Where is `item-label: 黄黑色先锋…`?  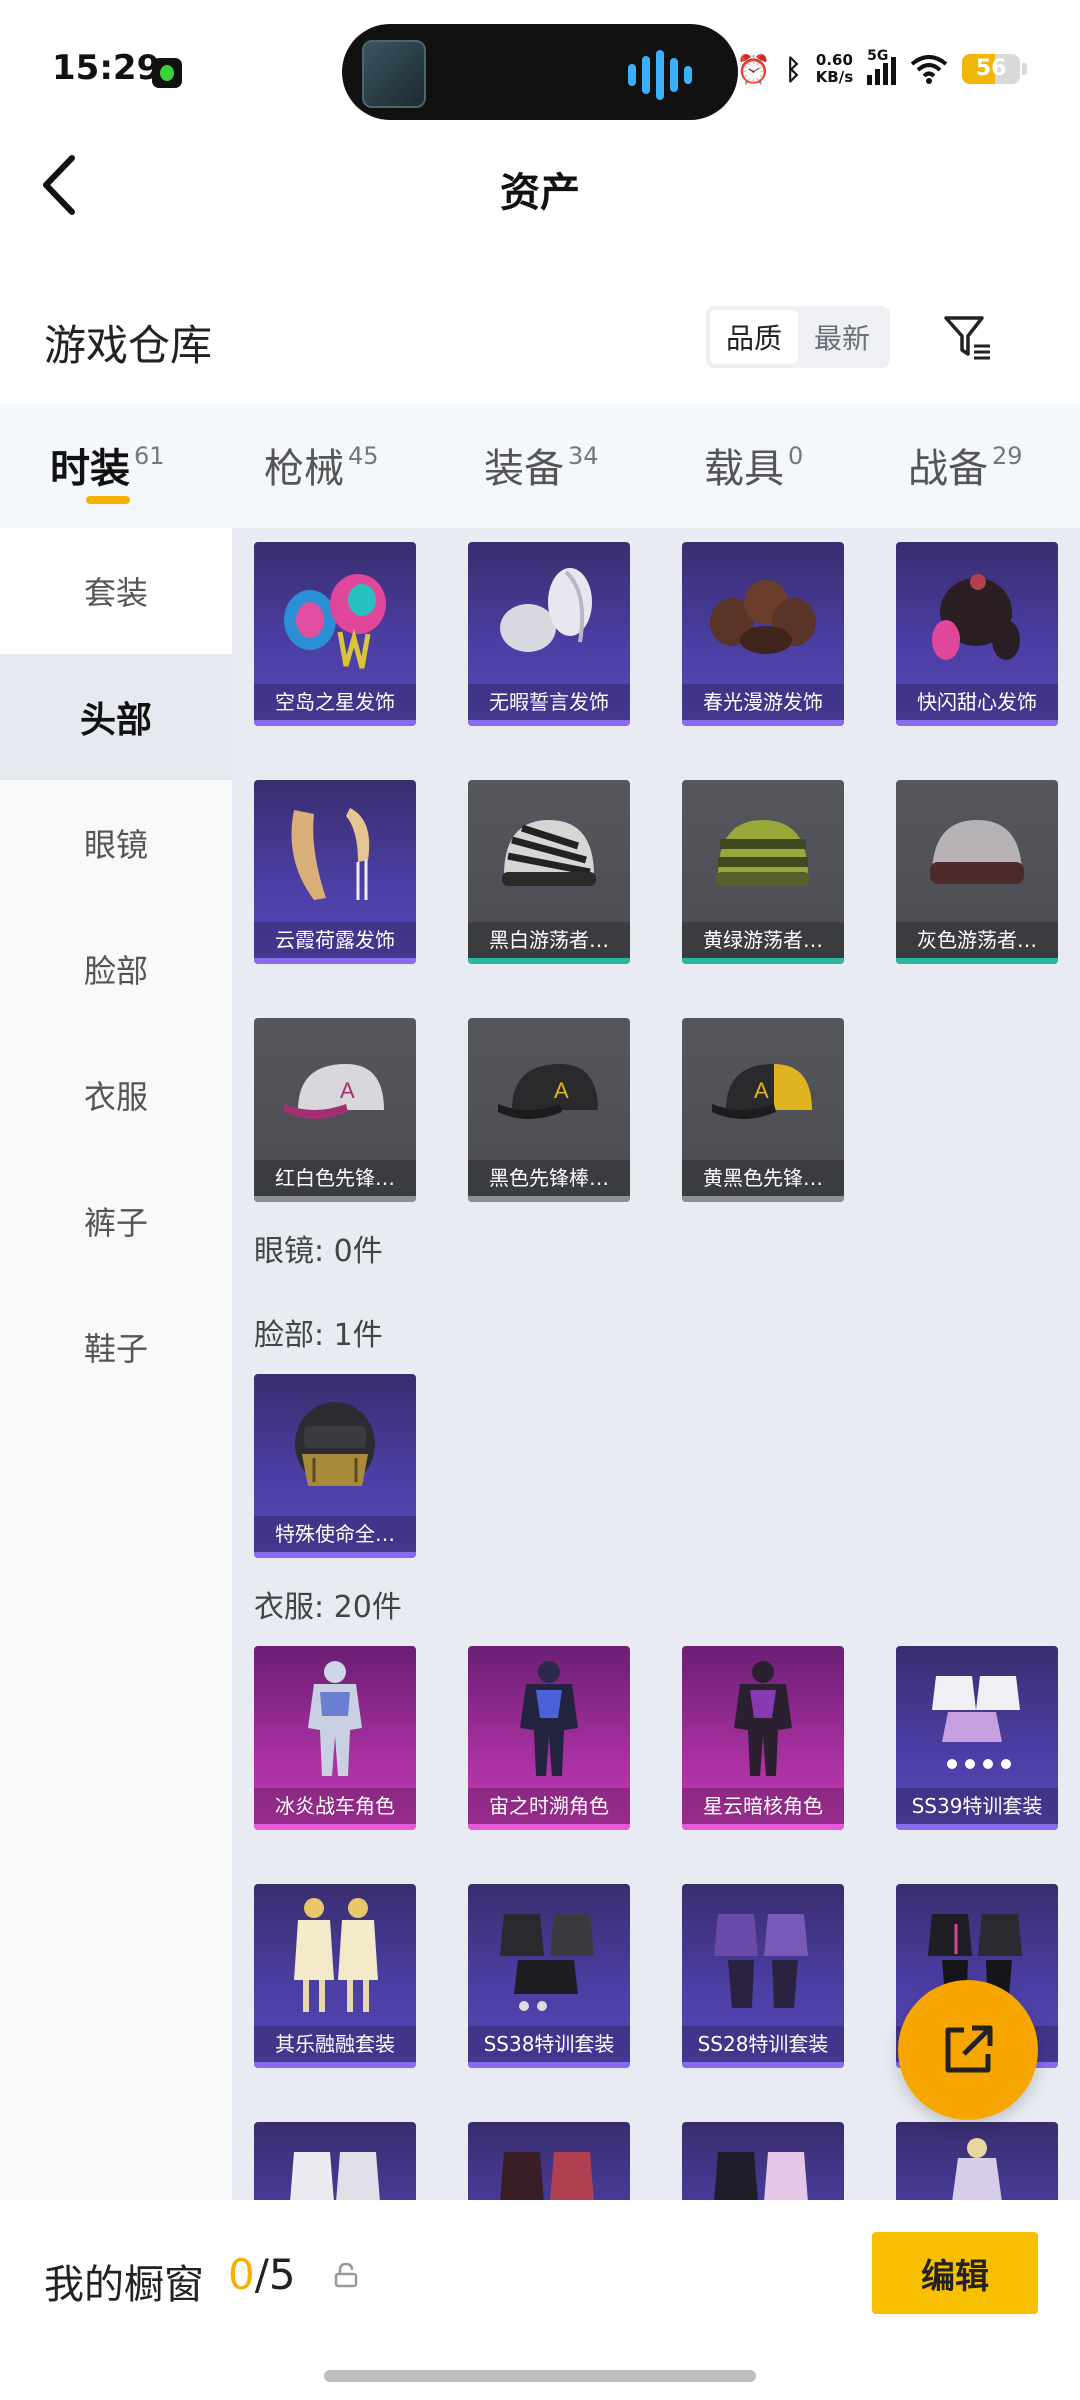 item-label: 黄黑色先锋… is located at coordinates (763, 1178).